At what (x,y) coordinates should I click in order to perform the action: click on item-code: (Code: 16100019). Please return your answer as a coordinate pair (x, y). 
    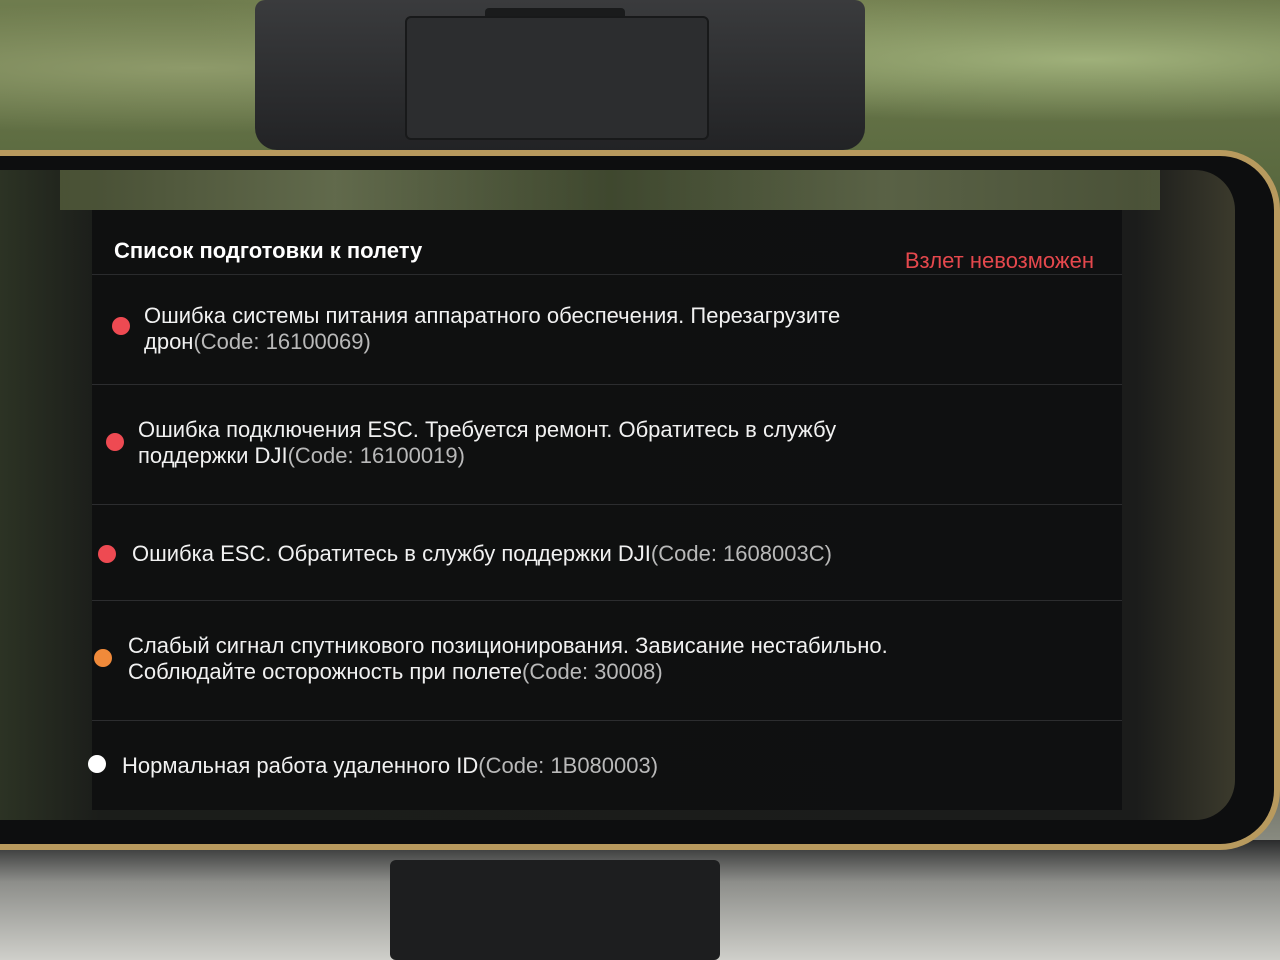
    Looking at the image, I should click on (376, 455).